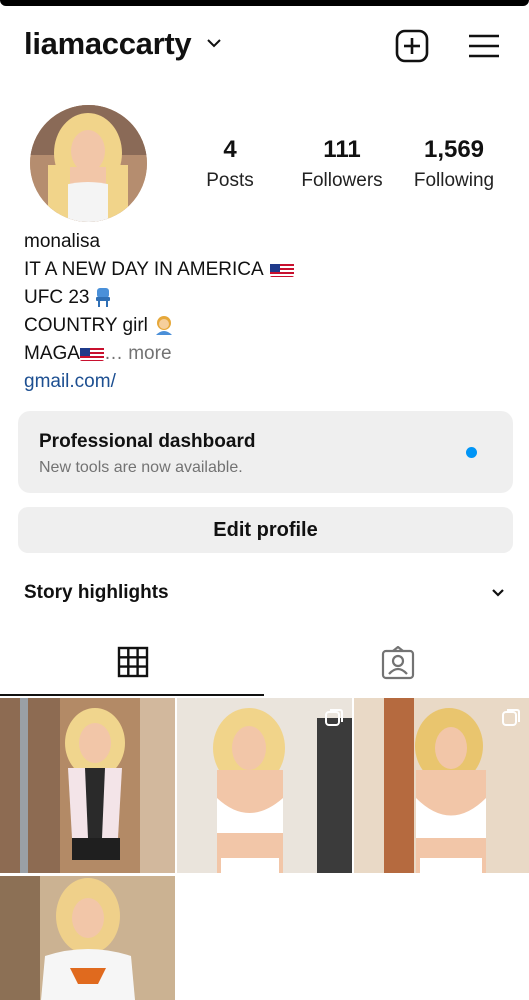 This screenshot has height=1000, width=529. I want to click on grid-icon, so click(133, 662).